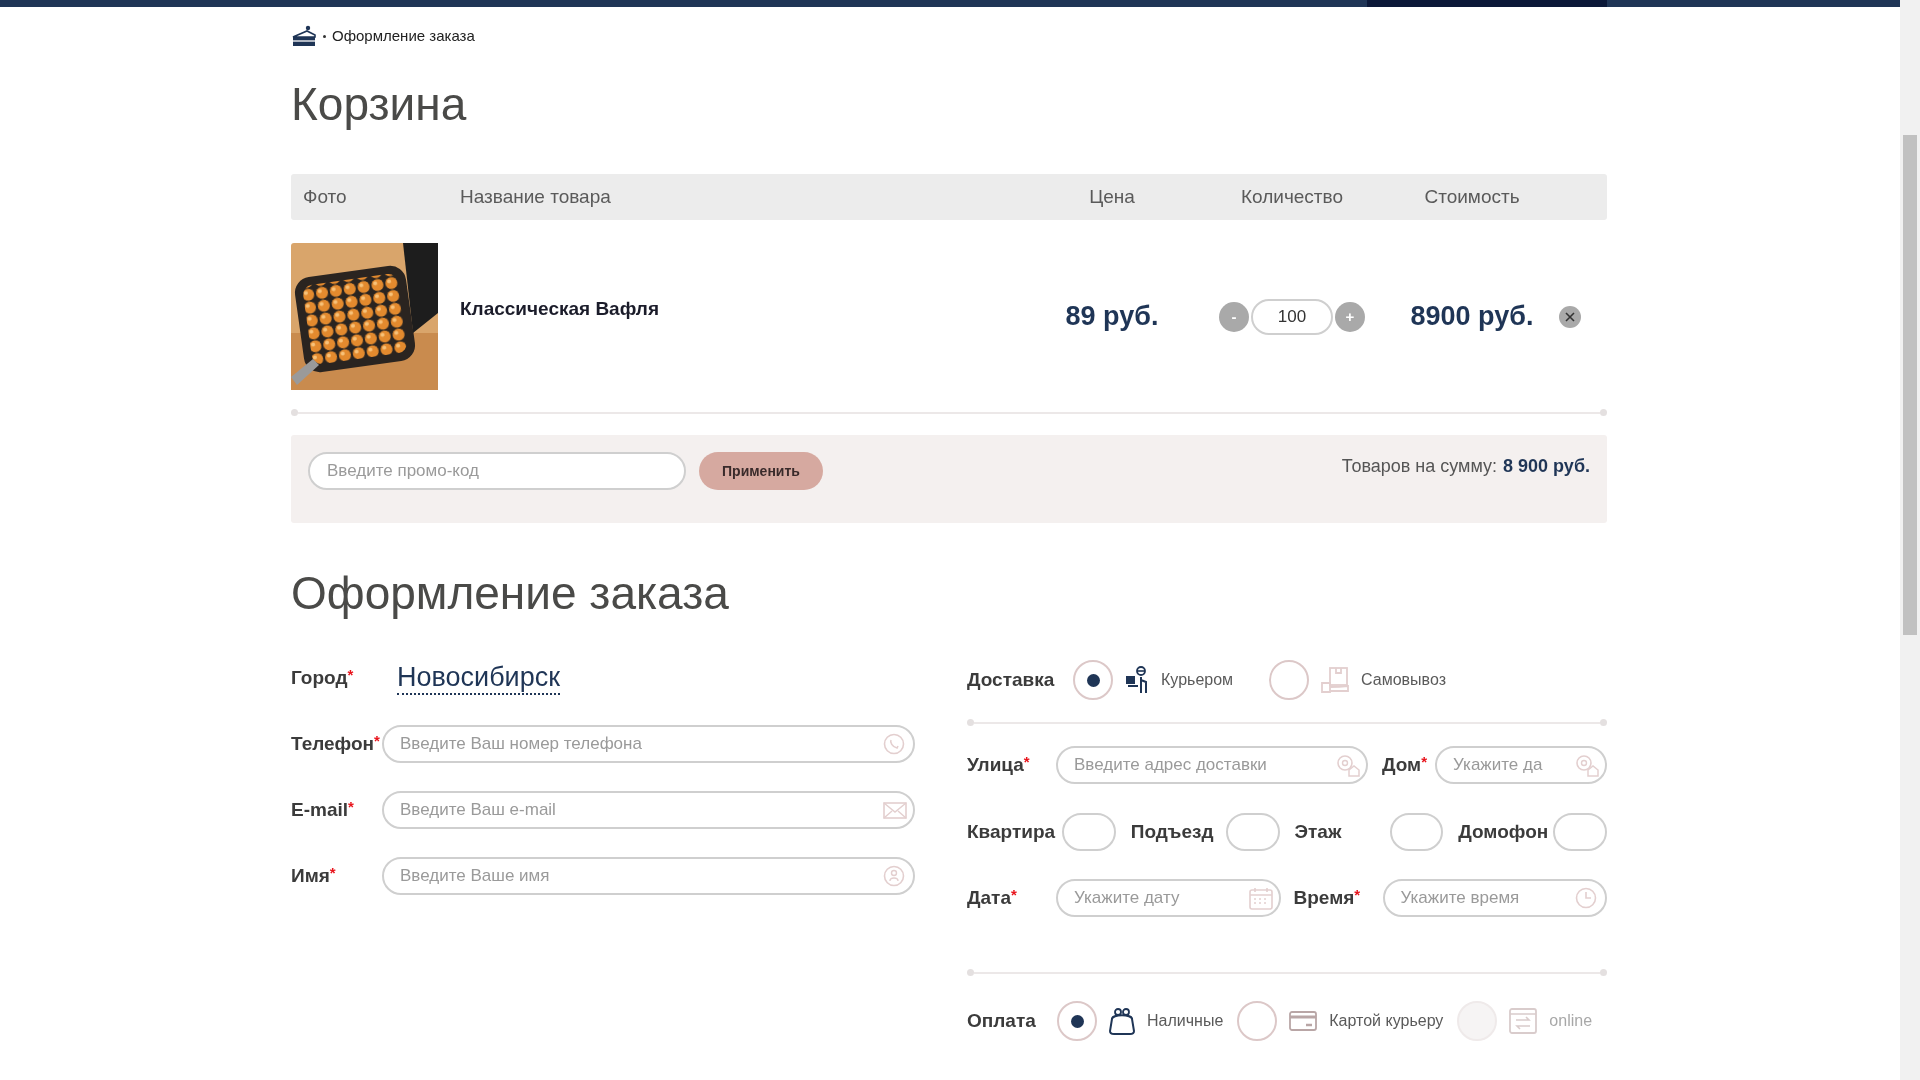 Image resolution: width=1920 pixels, height=1080 pixels. Describe the element at coordinates (1291, 196) in the screenshot. I see `column-header: Количество` at that location.